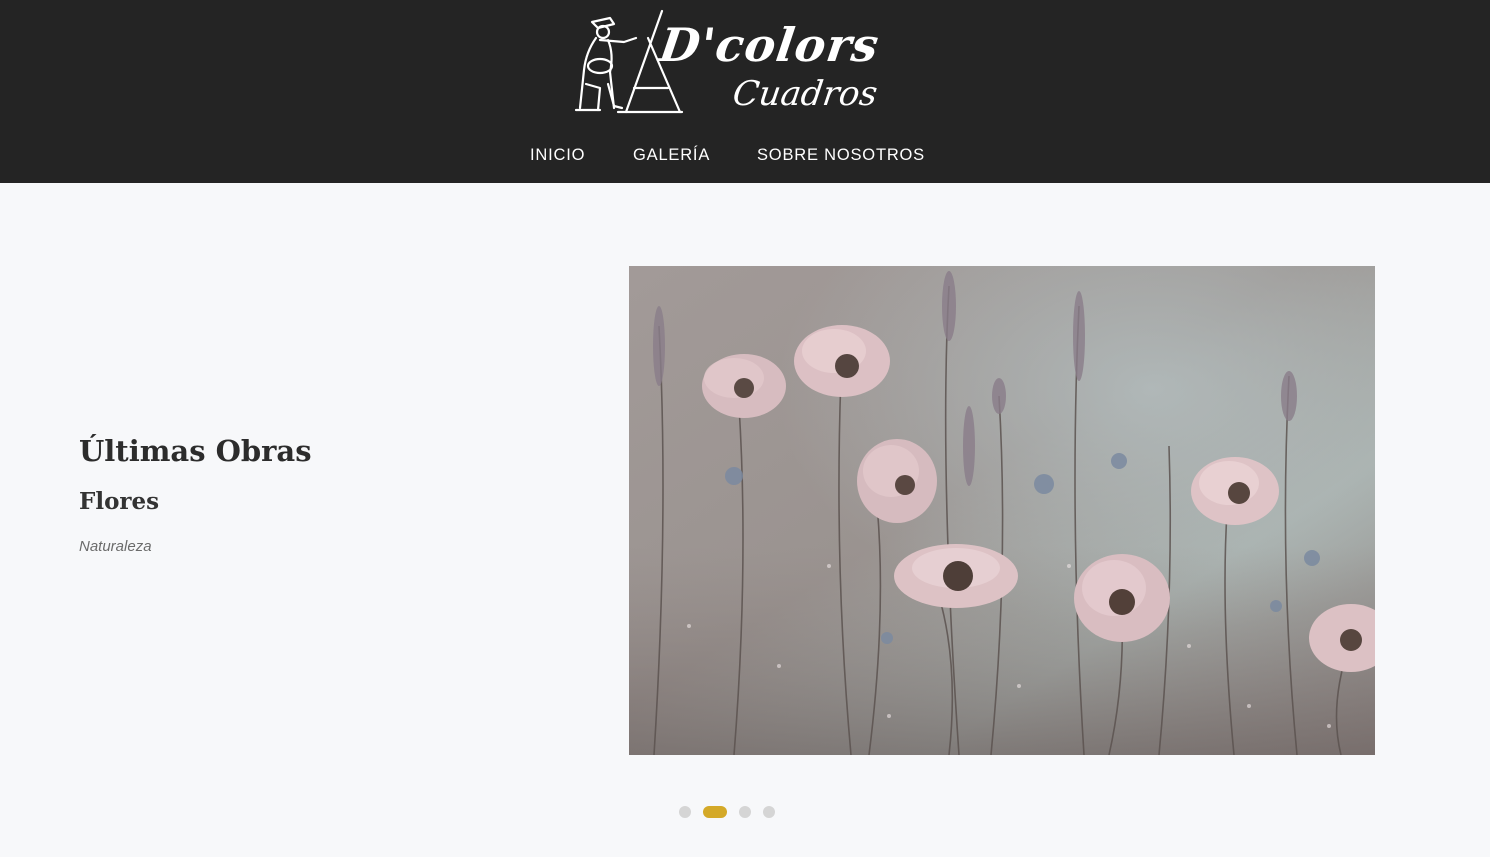 The height and width of the screenshot is (857, 1490). Describe the element at coordinates (745, 158) in the screenshot. I see `main-nav: INICIO GALERÍA SOBRE NOSOTROS` at that location.